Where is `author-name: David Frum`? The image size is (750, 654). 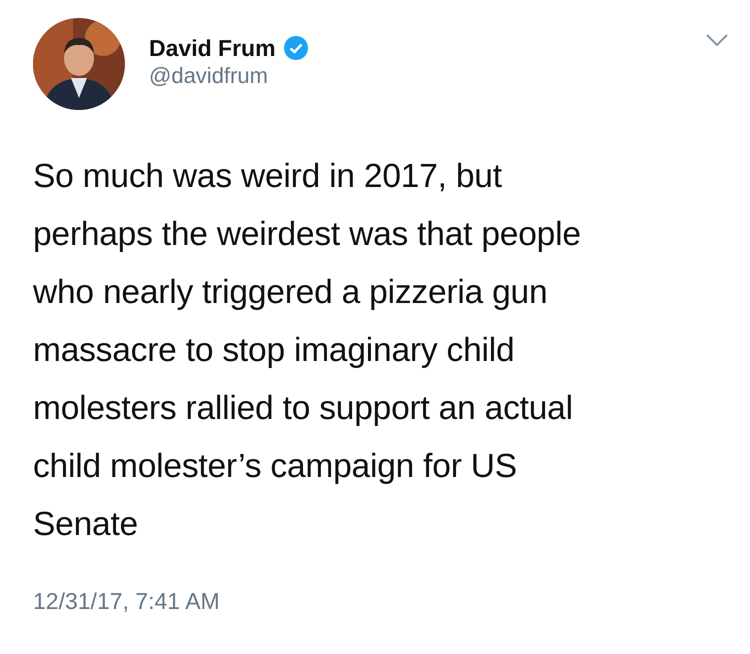
author-name: David Frum is located at coordinates (212, 48).